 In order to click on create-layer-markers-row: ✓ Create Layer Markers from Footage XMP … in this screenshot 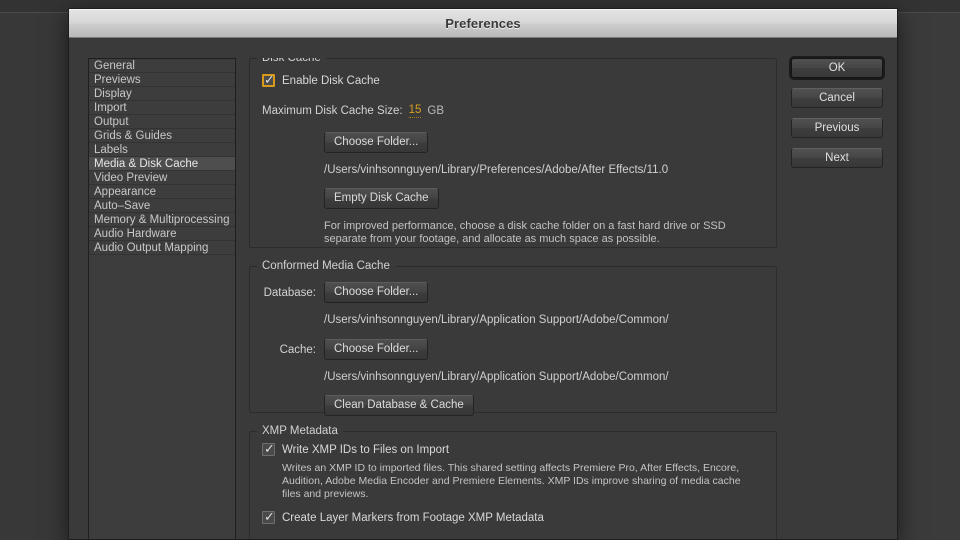, I will do `click(513, 516)`.